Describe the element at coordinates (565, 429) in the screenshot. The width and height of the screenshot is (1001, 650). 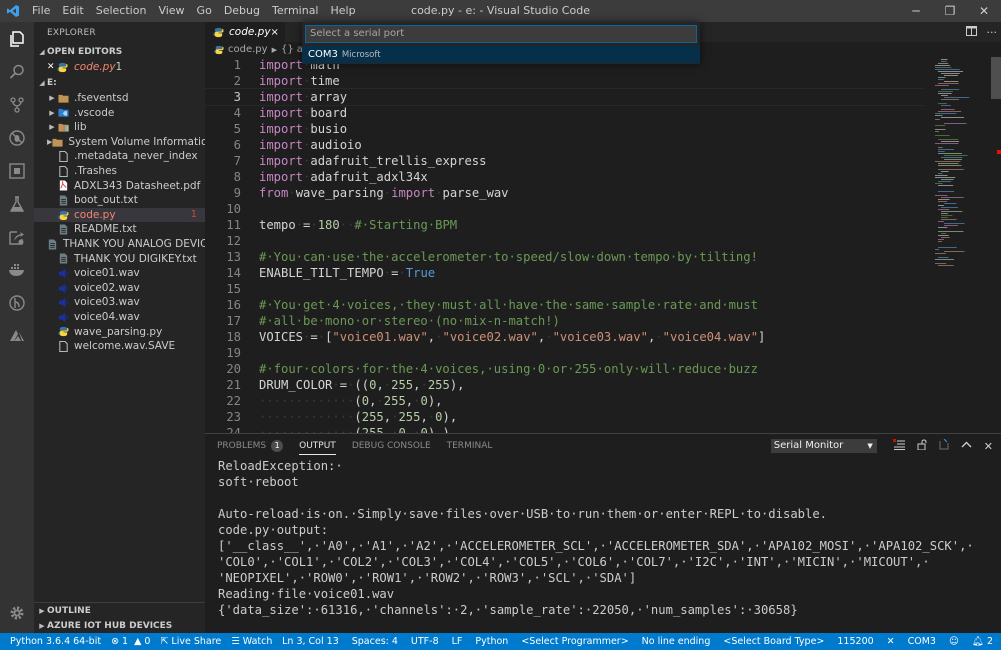
I see `code-line: 24 ·············(255,·0,·0),)` at that location.